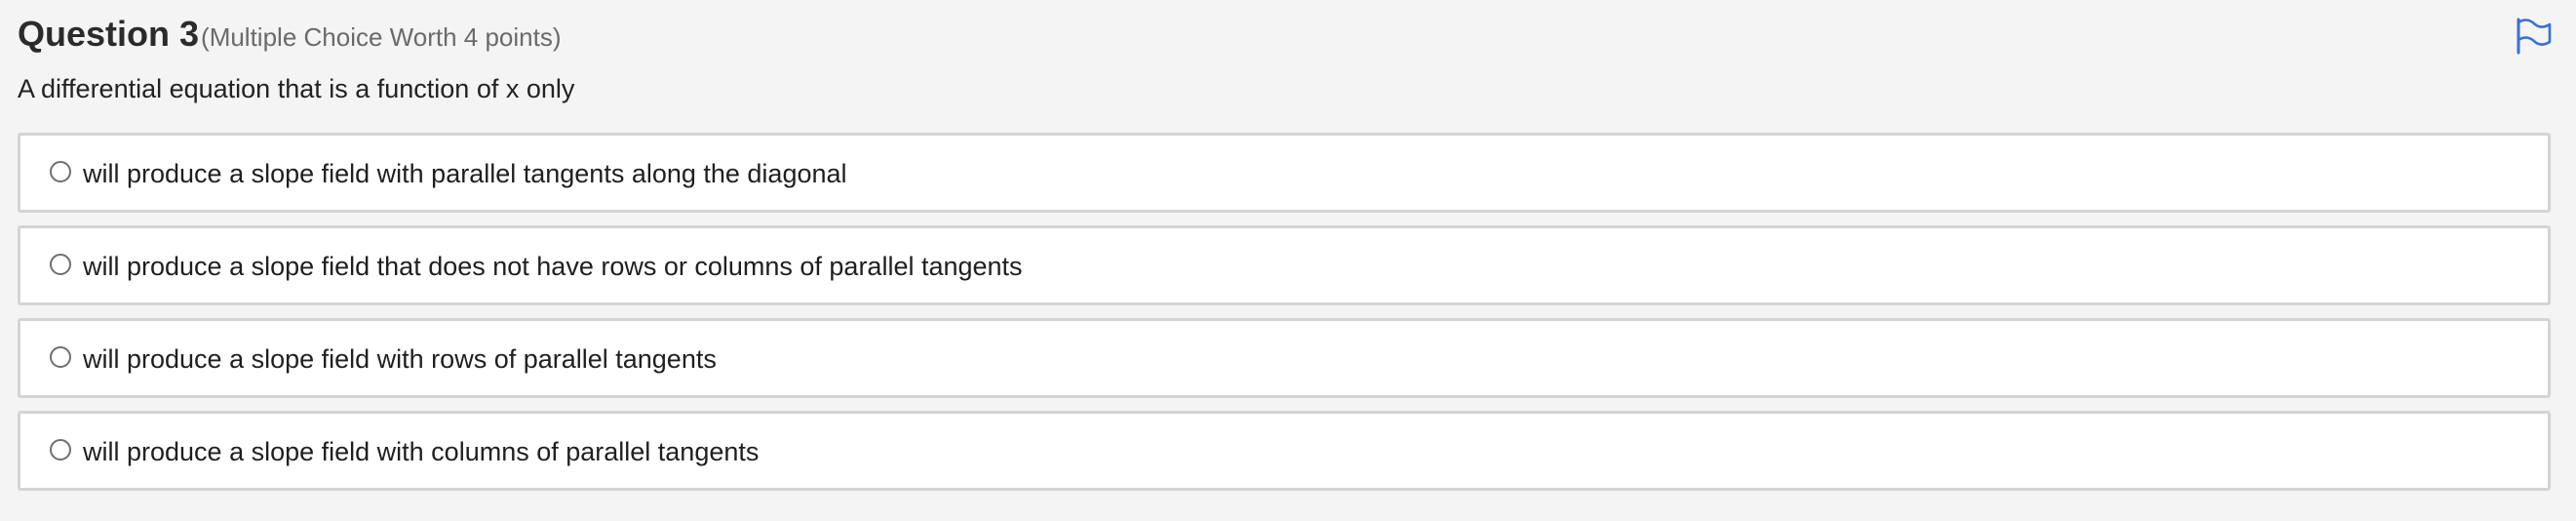 The height and width of the screenshot is (521, 2576). I want to click on flag-icon, so click(2534, 36).